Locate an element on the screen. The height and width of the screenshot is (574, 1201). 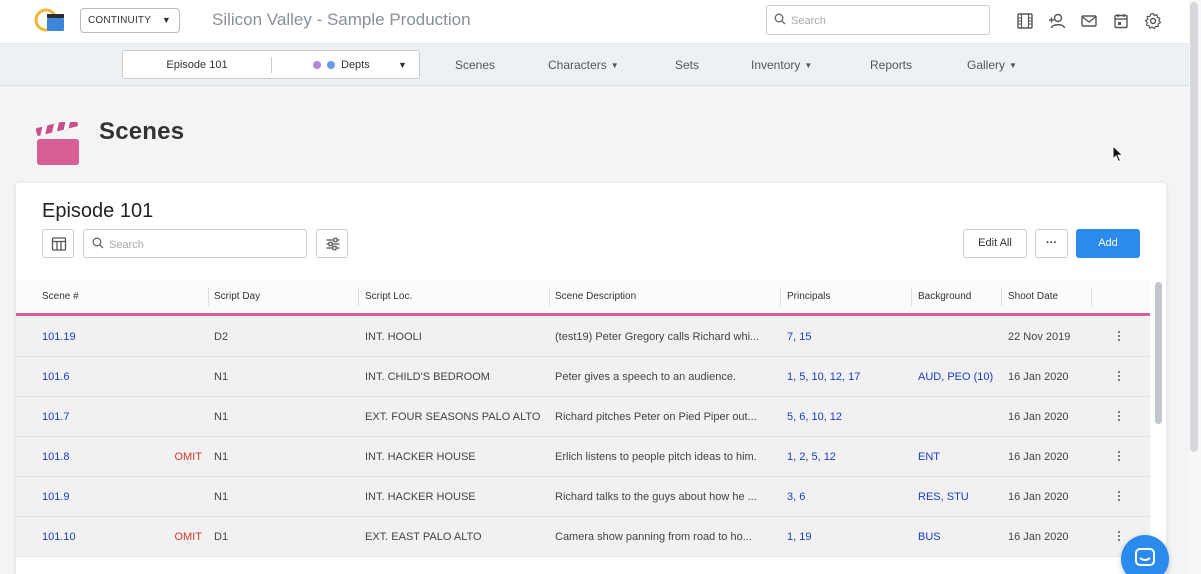
chat-icon is located at coordinates (1145, 557).